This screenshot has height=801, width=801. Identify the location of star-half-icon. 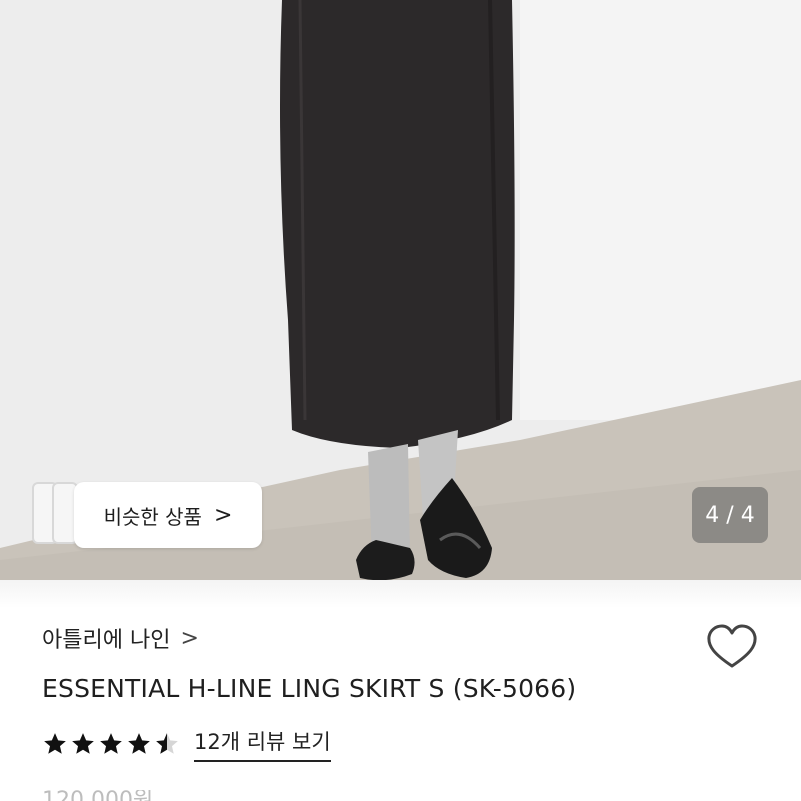
(167, 743).